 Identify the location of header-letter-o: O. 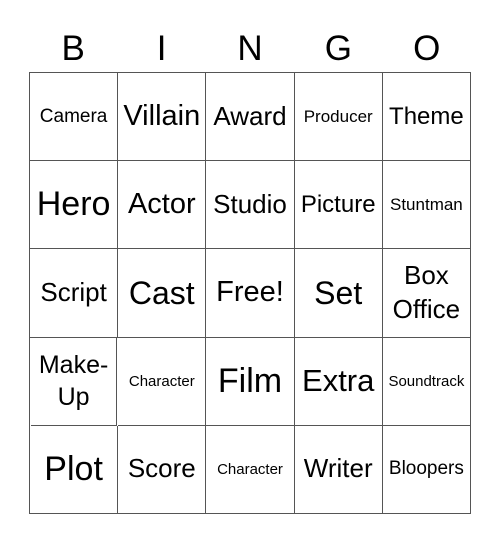
(427, 48).